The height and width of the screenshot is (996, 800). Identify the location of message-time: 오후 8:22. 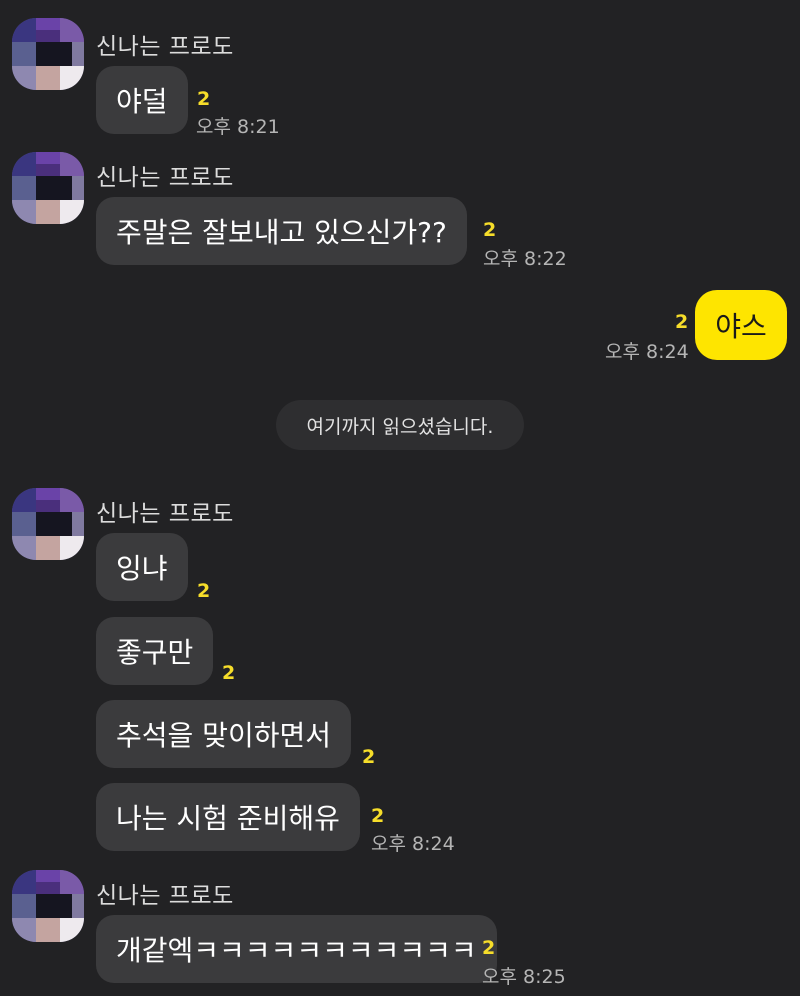
(525, 259).